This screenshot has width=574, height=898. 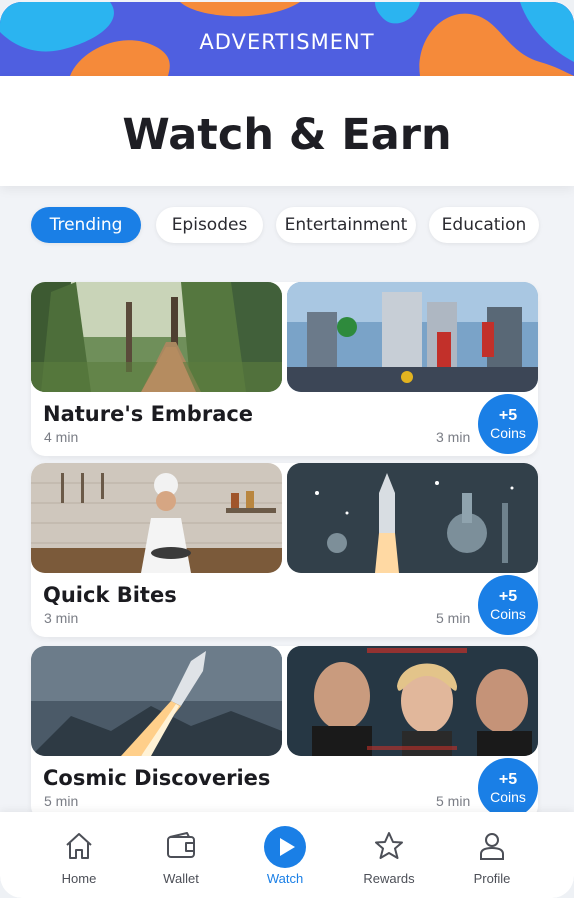 I want to click on card-title: Cosmic Discoveries, so click(x=157, y=778).